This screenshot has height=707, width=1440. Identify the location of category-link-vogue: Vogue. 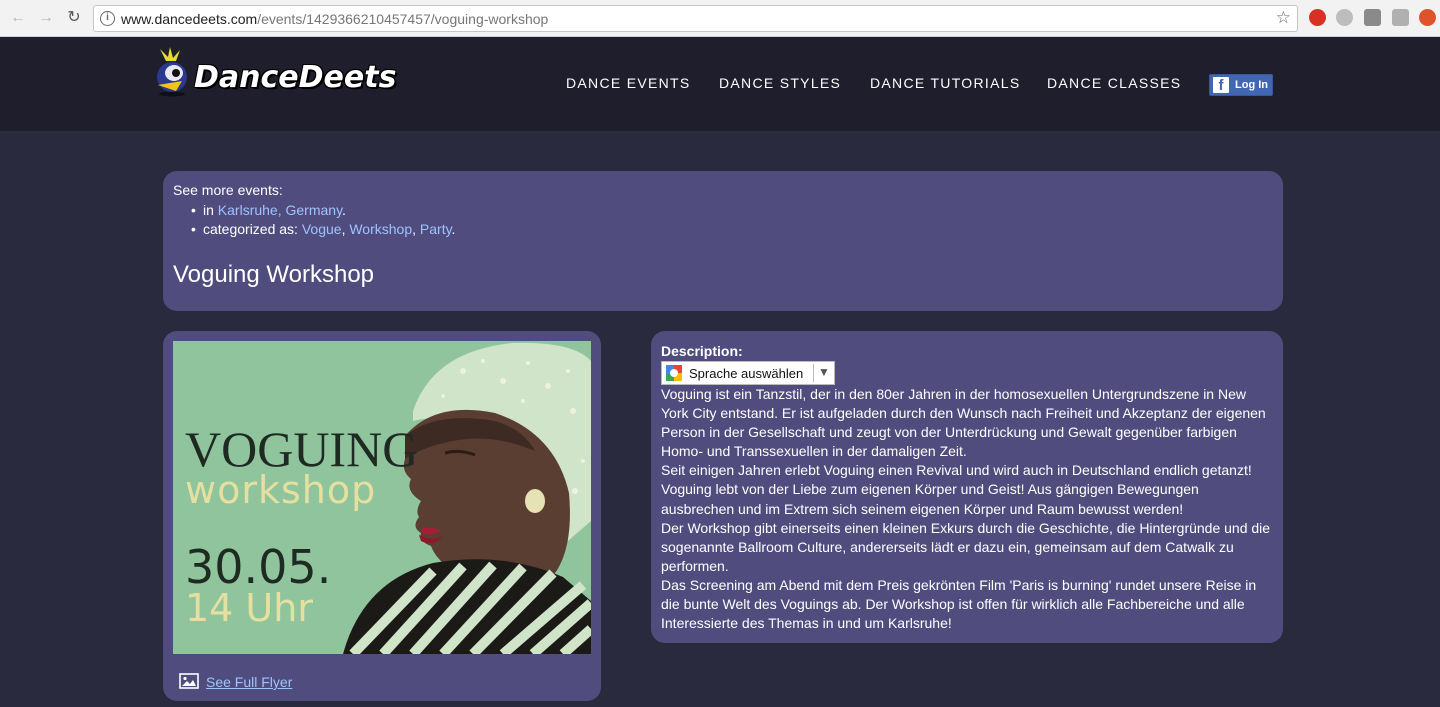
(322, 229).